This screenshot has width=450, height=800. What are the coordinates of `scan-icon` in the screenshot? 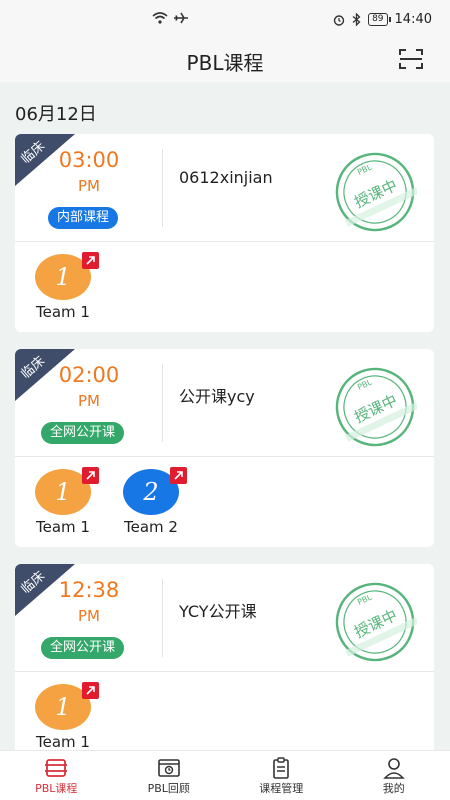 It's located at (411, 59).